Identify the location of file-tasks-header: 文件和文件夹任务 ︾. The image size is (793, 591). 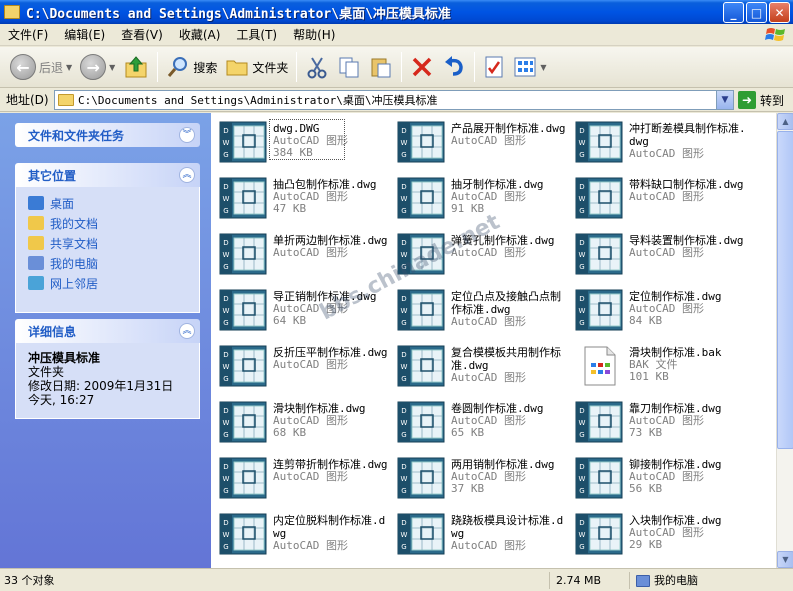
(107, 135).